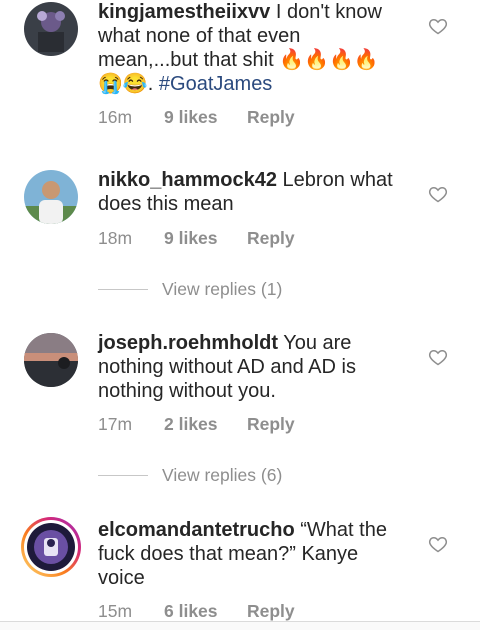 Image resolution: width=480 pixels, height=630 pixels. Describe the element at coordinates (184, 12) in the screenshot. I see `comment-username: kingjamestheiixvv` at that location.